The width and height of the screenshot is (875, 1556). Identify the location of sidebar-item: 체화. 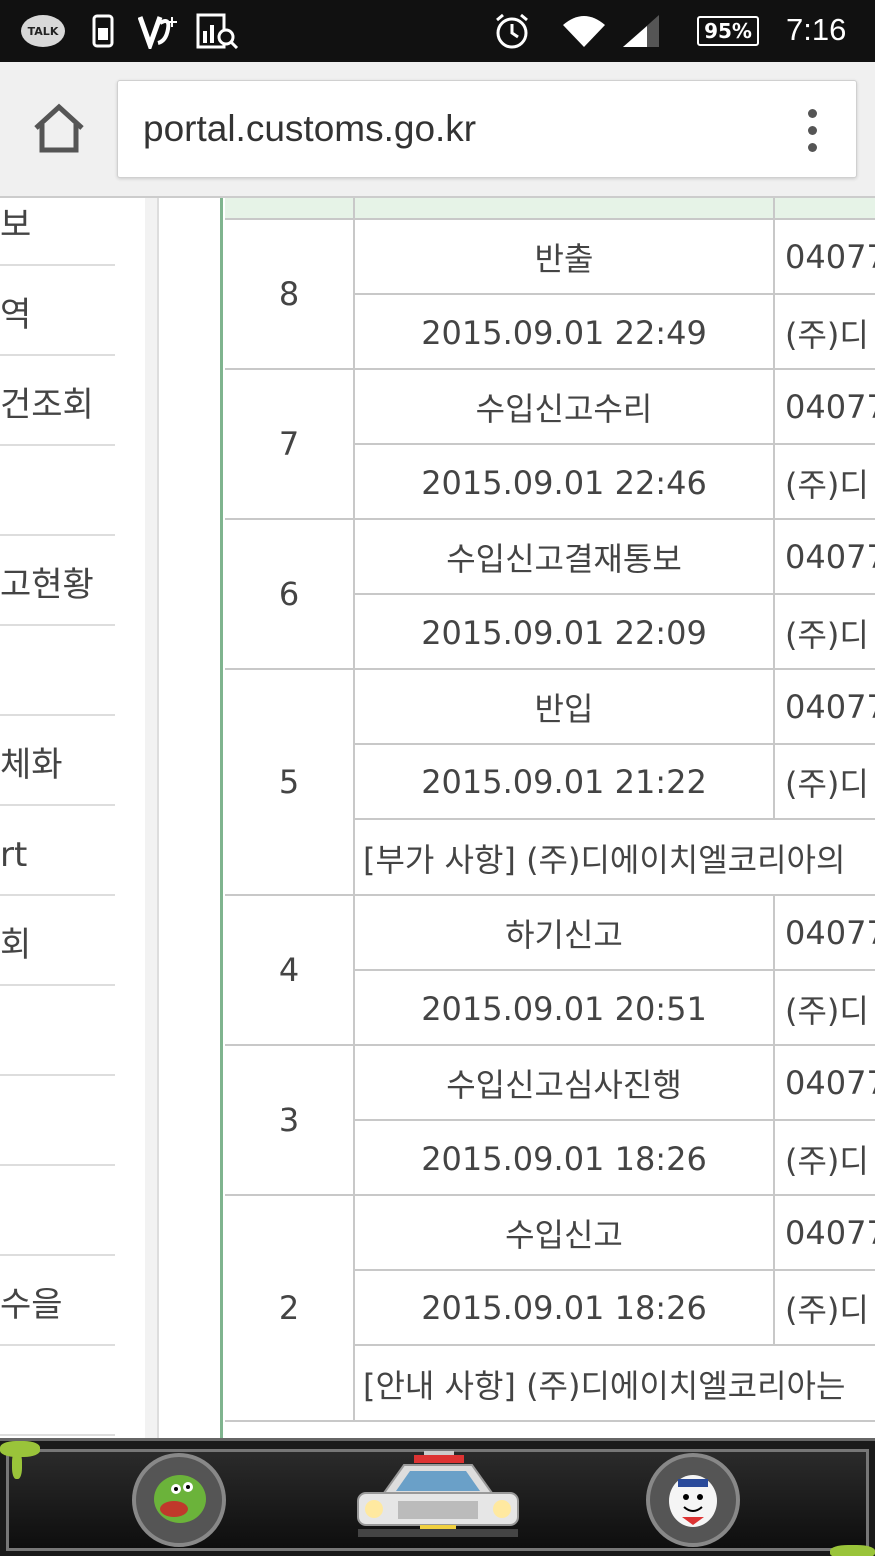
(57, 761).